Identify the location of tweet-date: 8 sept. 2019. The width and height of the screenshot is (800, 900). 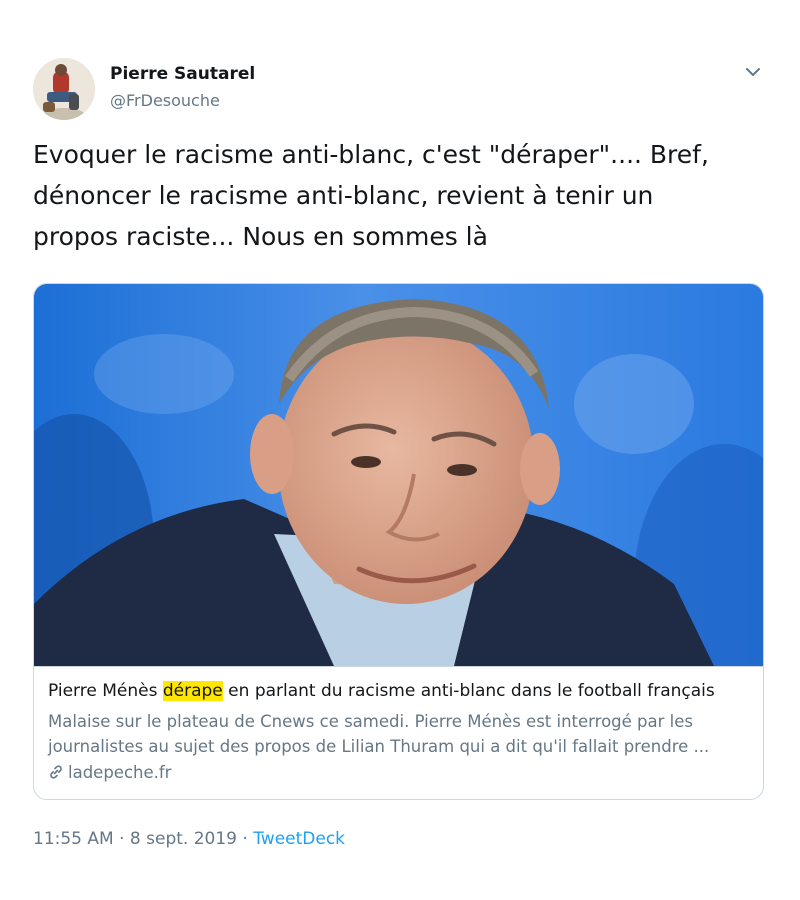
(183, 839).